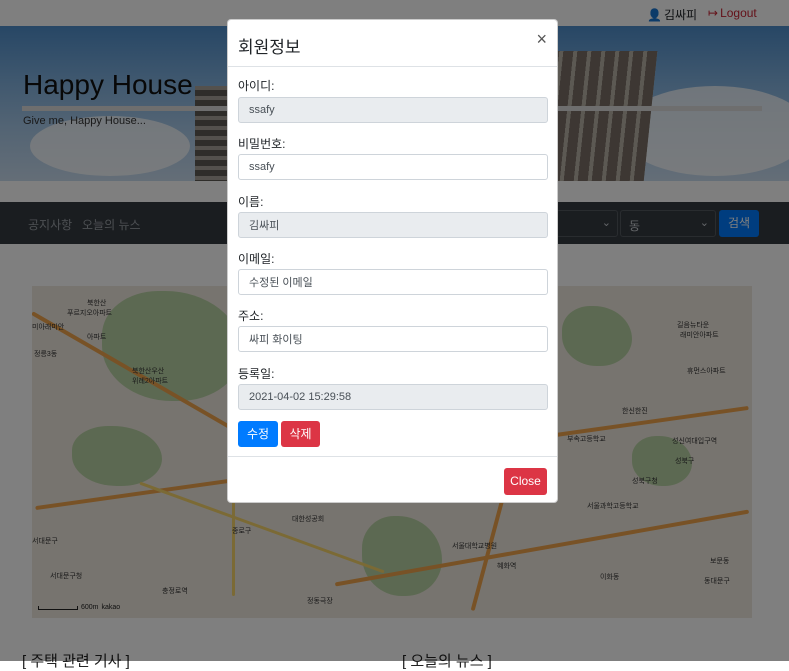  Describe the element at coordinates (392, 456) in the screenshot. I see `modal-footer-divider` at that location.